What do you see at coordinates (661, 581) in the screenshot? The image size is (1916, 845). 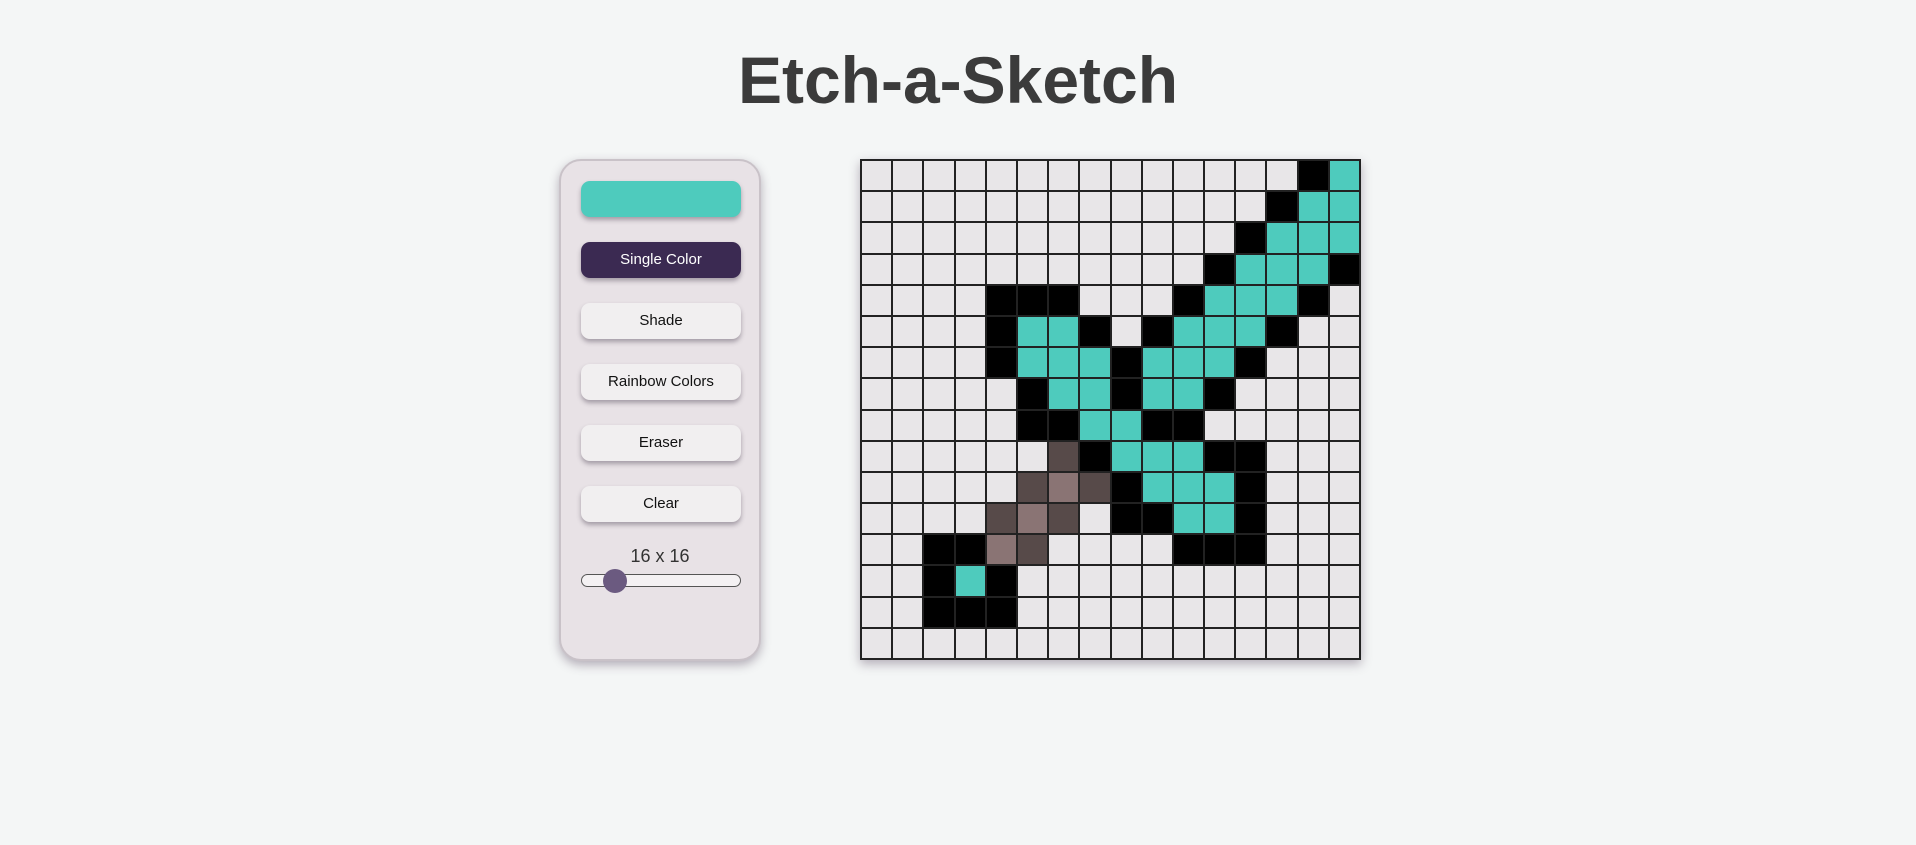 I see `grid-size-slider` at bounding box center [661, 581].